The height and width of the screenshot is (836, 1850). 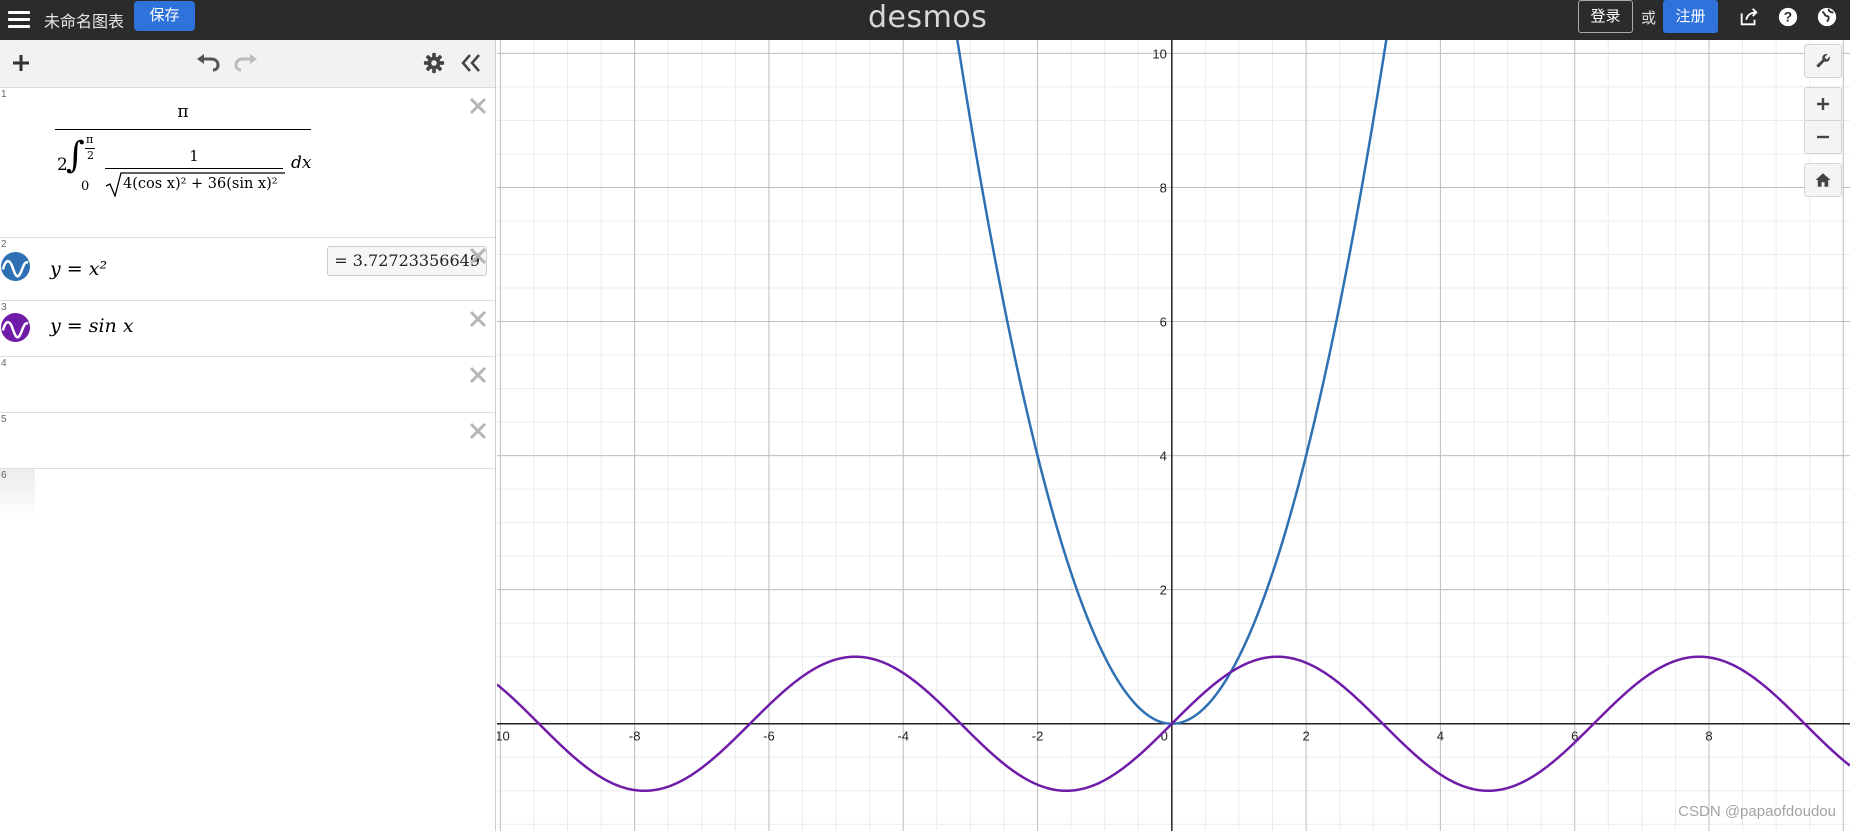 I want to click on row-number: 5, so click(x=4, y=419).